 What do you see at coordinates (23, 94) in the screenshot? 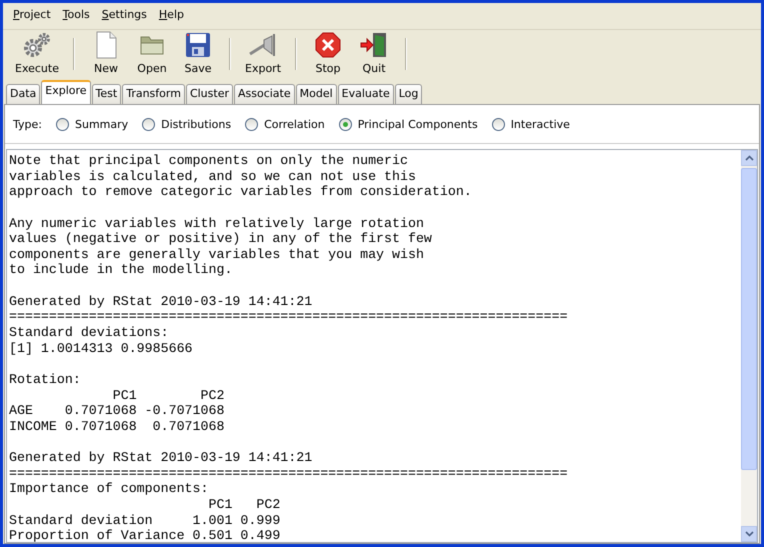
I see `tab: Data` at bounding box center [23, 94].